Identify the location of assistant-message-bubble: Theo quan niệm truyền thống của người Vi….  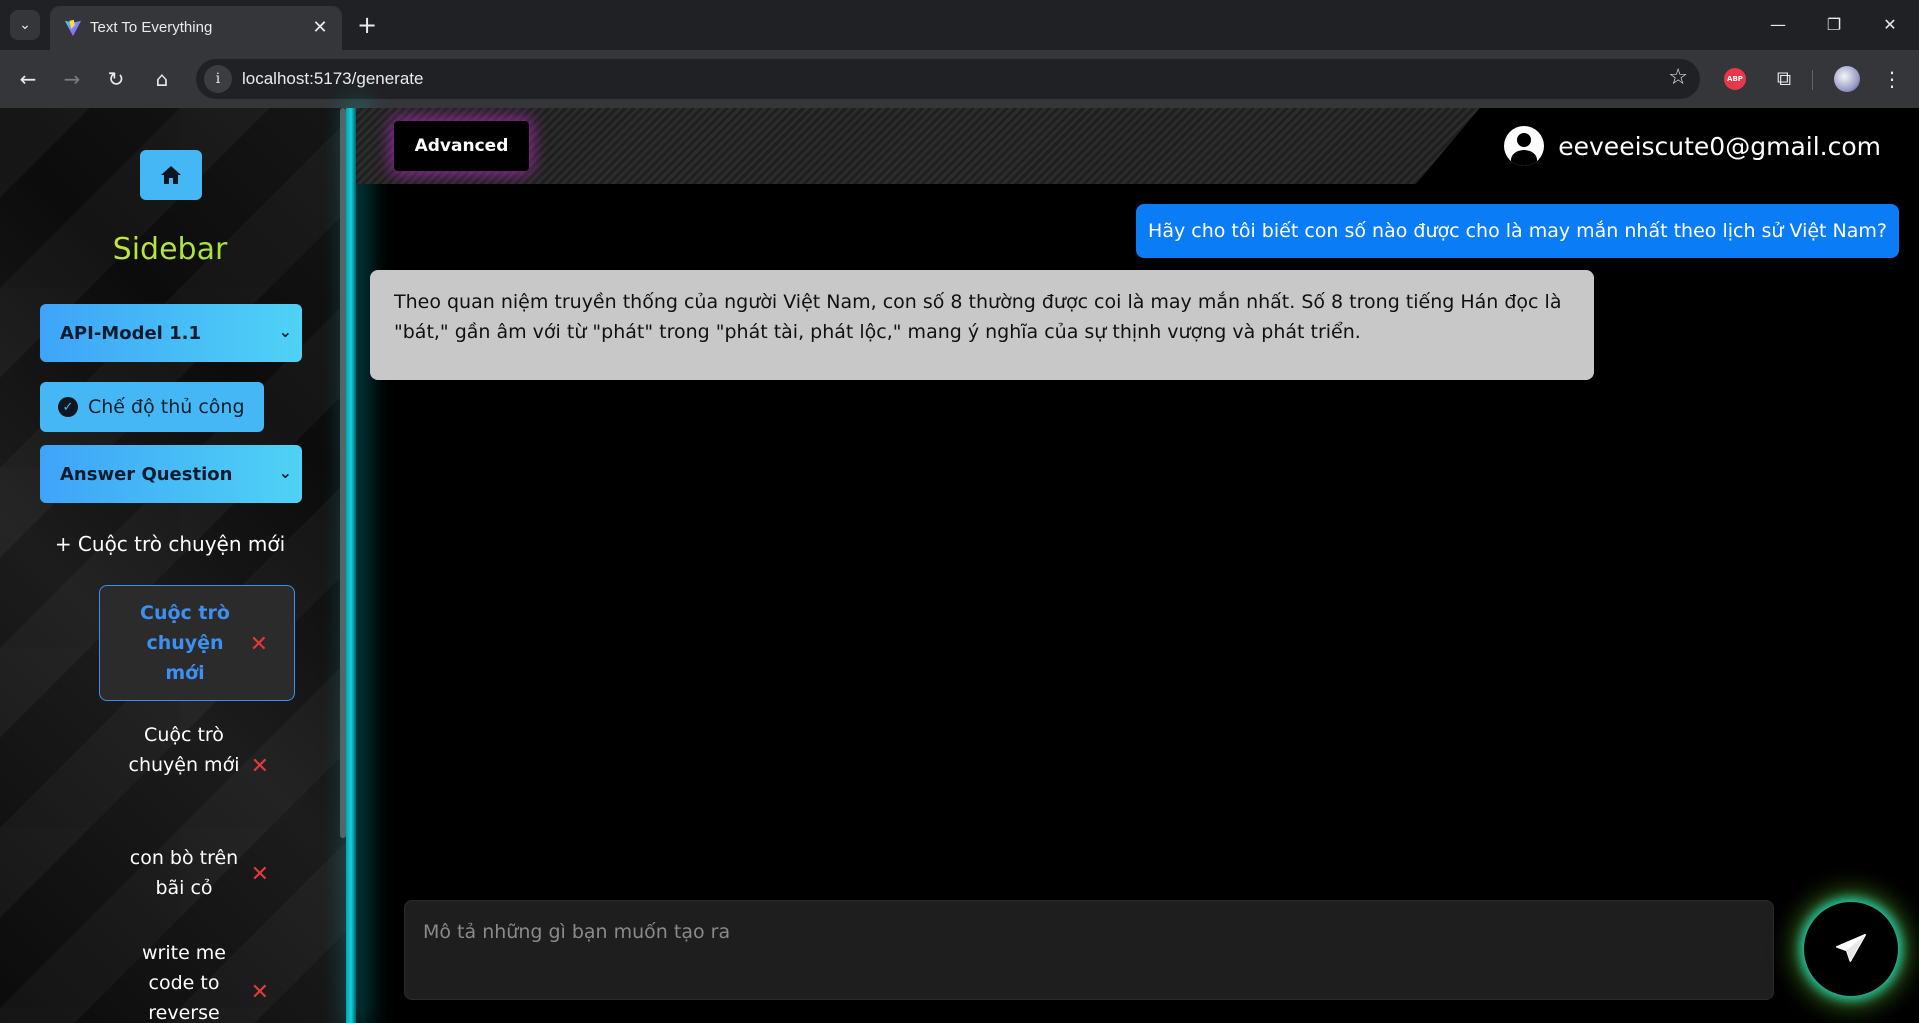
(982, 325).